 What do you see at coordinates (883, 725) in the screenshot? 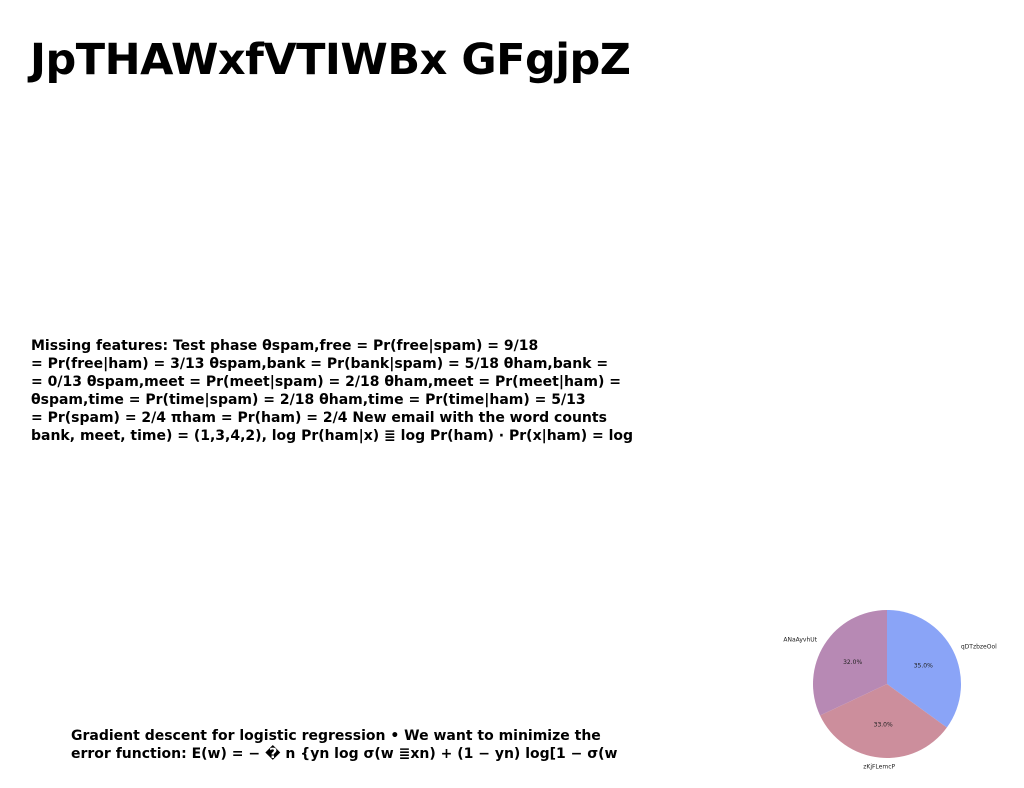
I see `pie-pct-label: 33.0%` at bounding box center [883, 725].